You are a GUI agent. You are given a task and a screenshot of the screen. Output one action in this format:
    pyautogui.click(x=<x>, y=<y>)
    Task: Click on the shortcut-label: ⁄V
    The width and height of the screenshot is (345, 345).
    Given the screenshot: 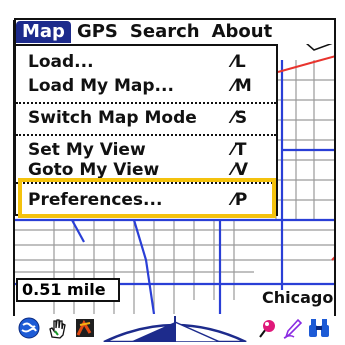 What is the action you would take?
    pyautogui.click(x=240, y=170)
    